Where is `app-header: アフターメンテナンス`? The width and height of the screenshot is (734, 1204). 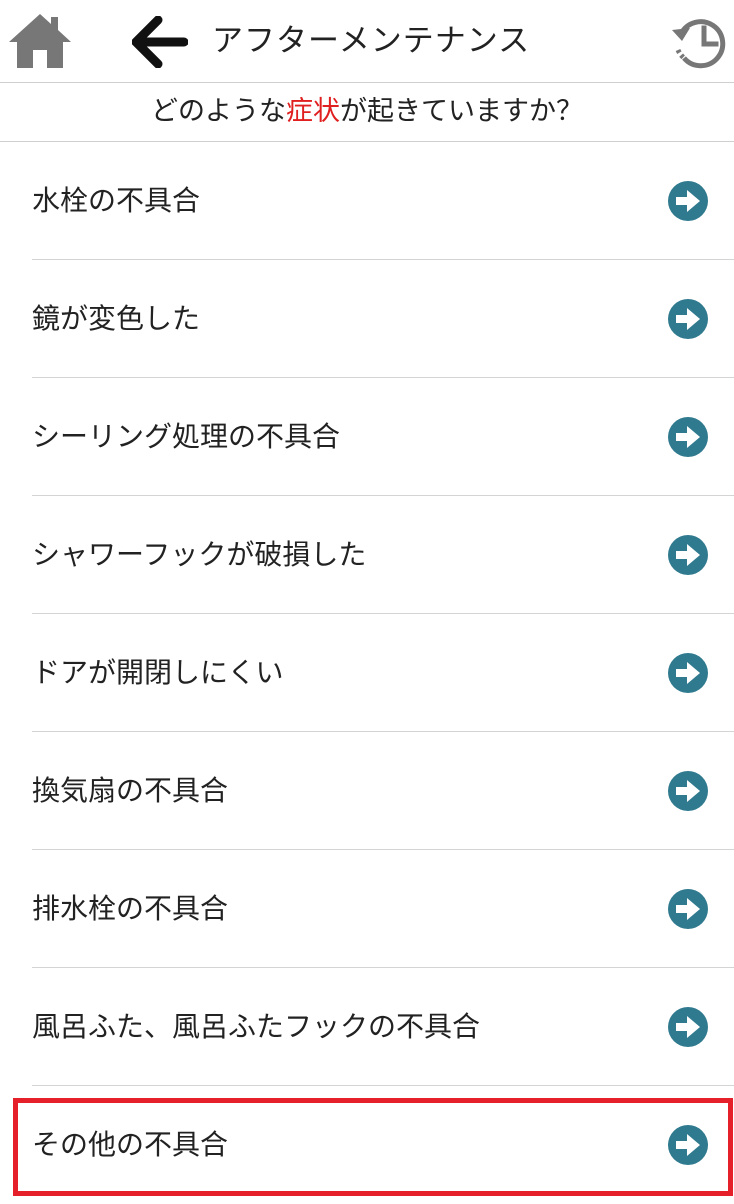
app-header: アフターメンテナンス is located at coordinates (367, 41).